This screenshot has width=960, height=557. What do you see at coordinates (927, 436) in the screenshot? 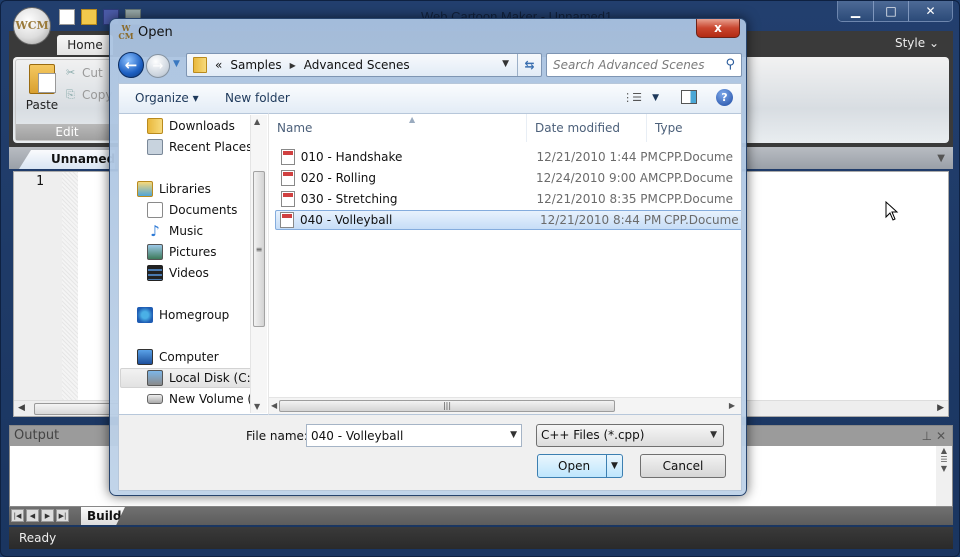
I see `pin-icon: ⊥` at bounding box center [927, 436].